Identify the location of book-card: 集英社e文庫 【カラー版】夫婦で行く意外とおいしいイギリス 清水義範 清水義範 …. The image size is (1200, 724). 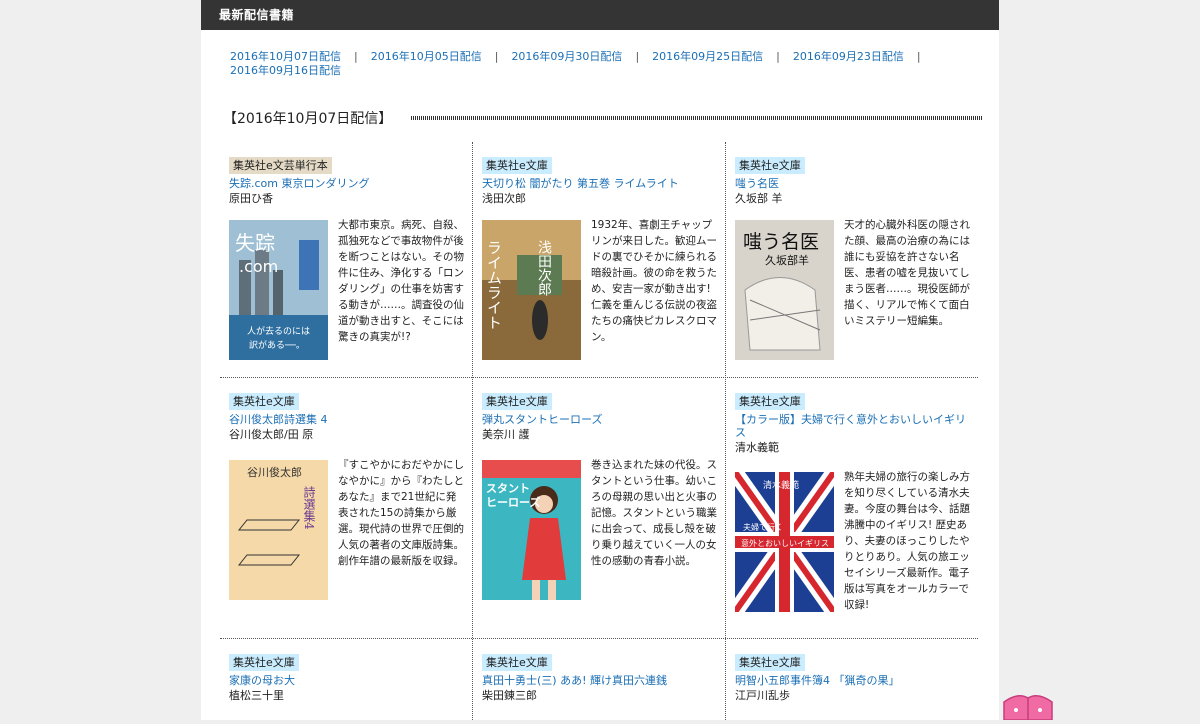
(852, 508).